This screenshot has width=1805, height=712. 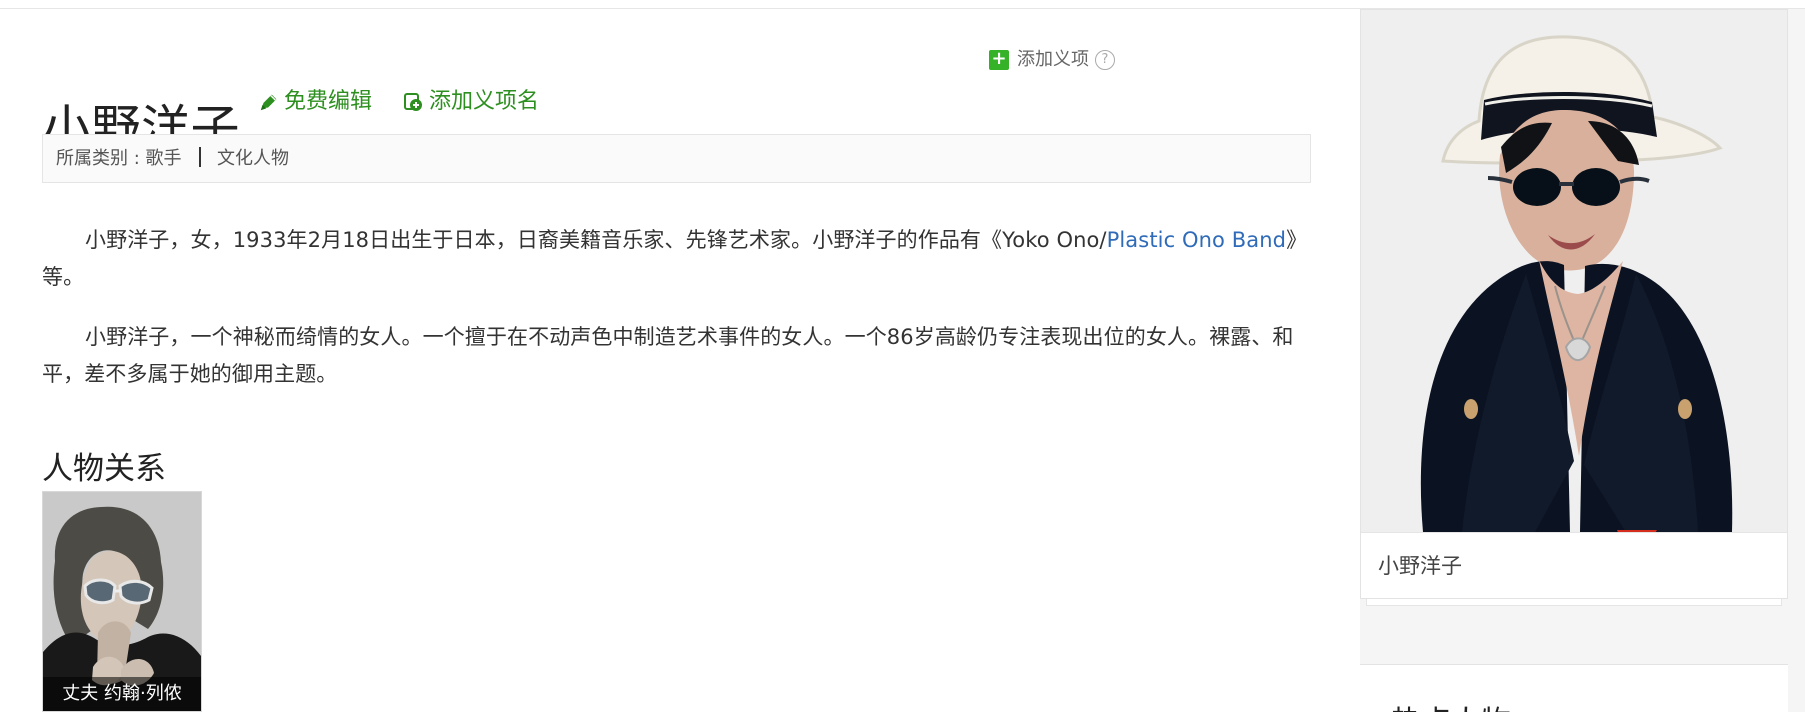 I want to click on top-border, so click(x=902, y=4).